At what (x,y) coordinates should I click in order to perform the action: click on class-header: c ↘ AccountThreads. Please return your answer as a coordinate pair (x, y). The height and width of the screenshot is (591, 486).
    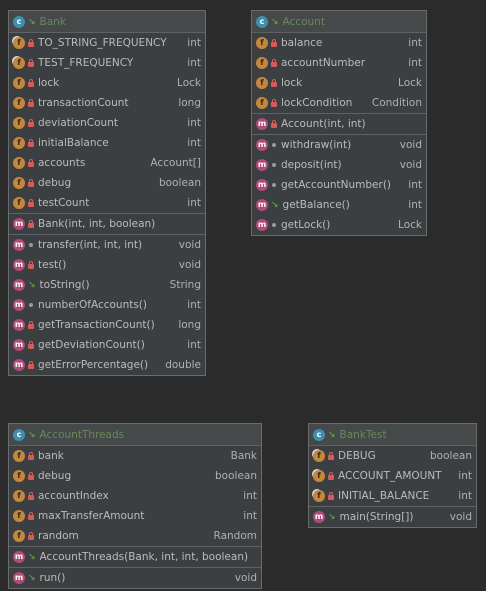
    Looking at the image, I should click on (135, 435).